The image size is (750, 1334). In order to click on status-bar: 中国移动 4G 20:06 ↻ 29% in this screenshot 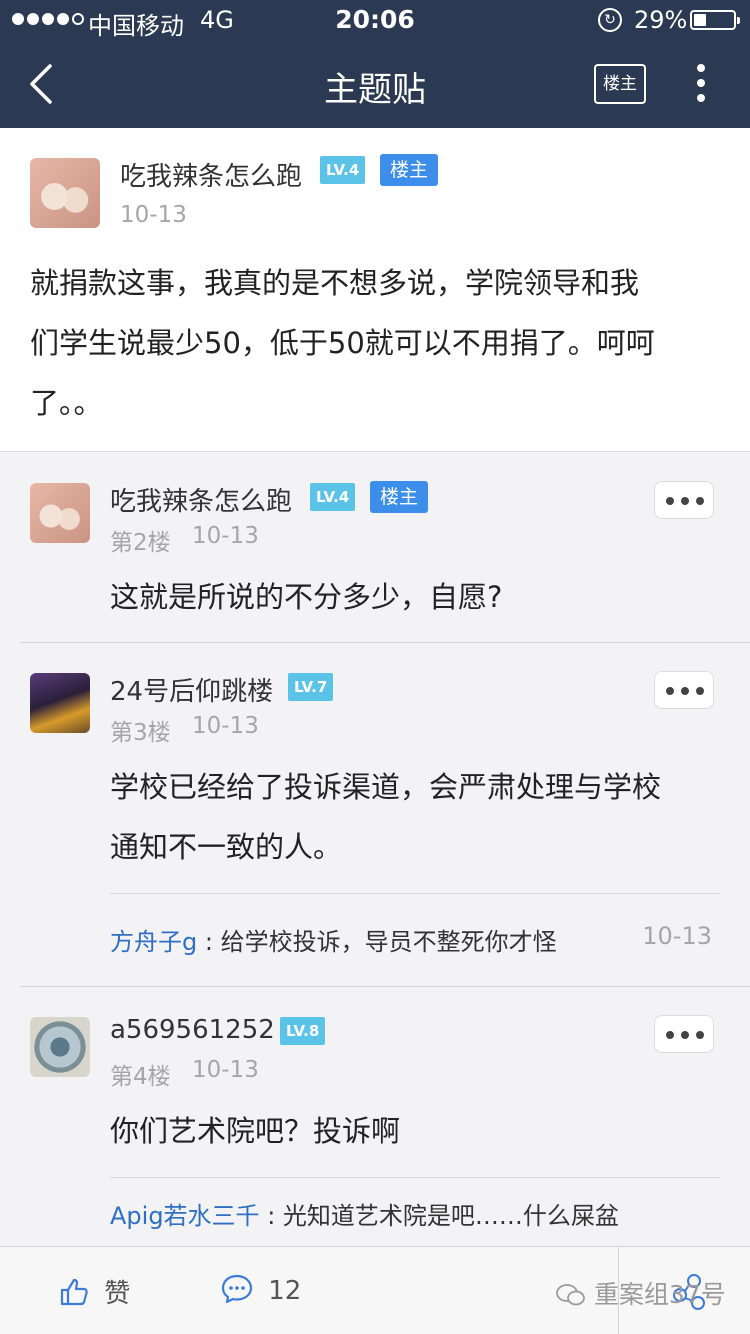, I will do `click(375, 20)`.